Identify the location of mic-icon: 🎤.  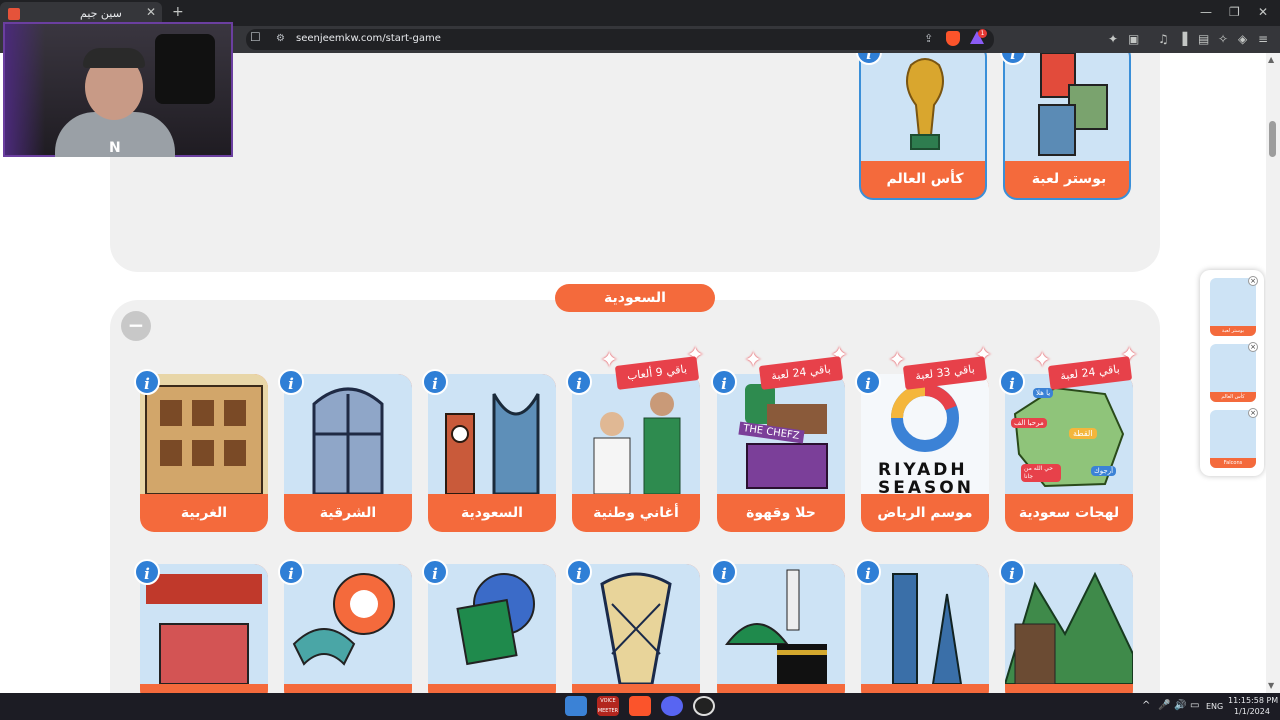
(1164, 705).